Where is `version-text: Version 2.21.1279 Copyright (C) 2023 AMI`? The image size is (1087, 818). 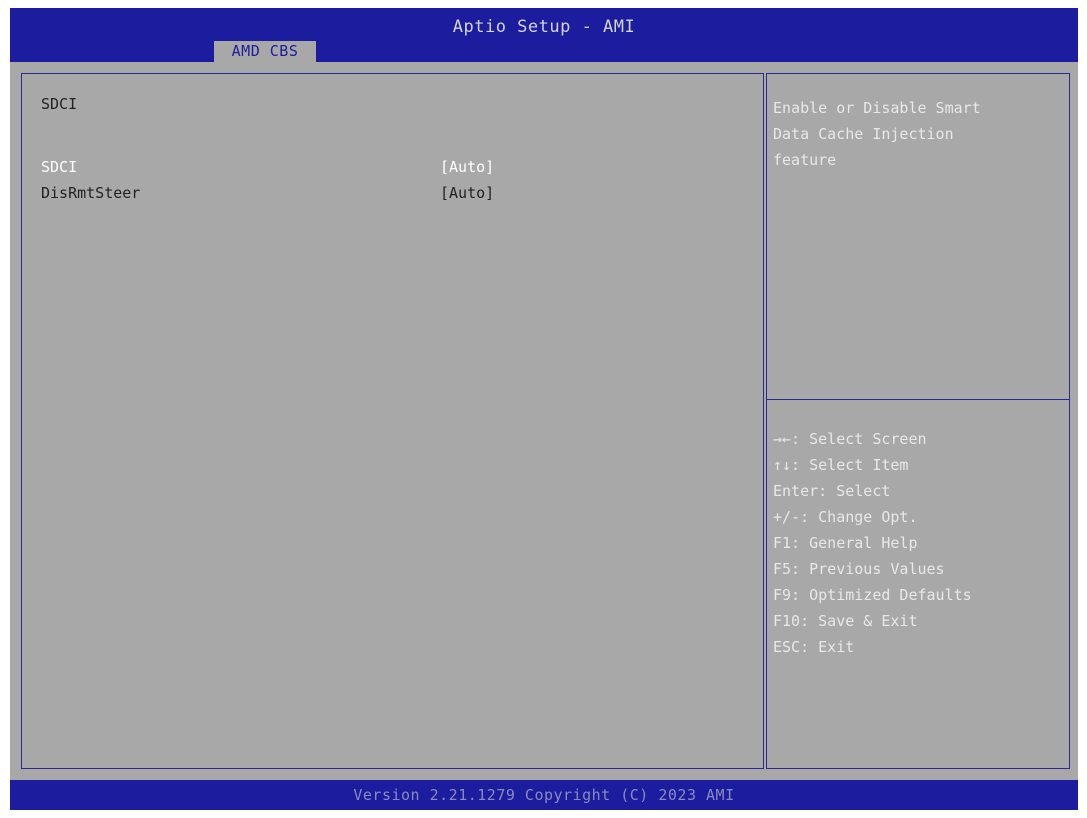 version-text: Version 2.21.1279 Copyright (C) 2023 AMI is located at coordinates (544, 795).